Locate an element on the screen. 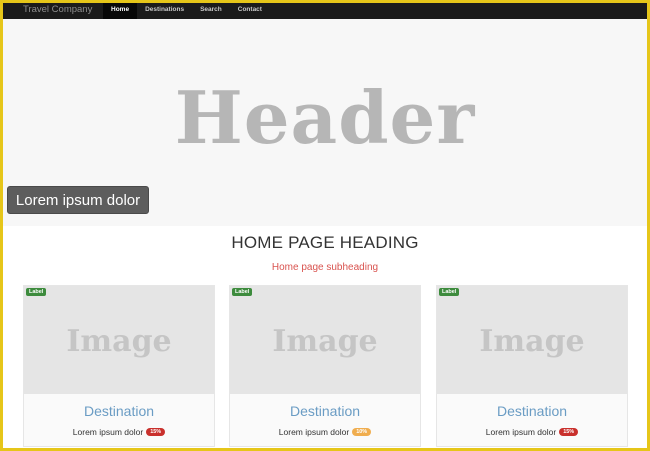 The width and height of the screenshot is (650, 451). nav-item-home: Home is located at coordinates (120, 9).